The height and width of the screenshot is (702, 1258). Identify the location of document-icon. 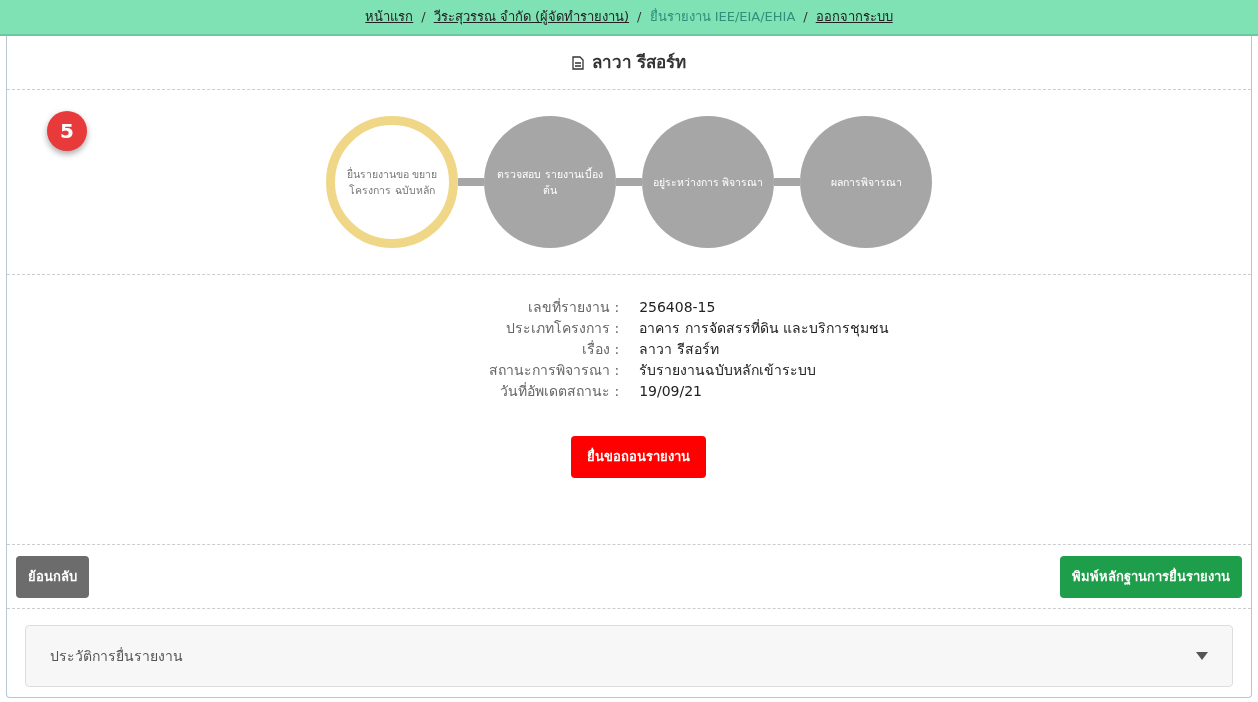
(577, 62).